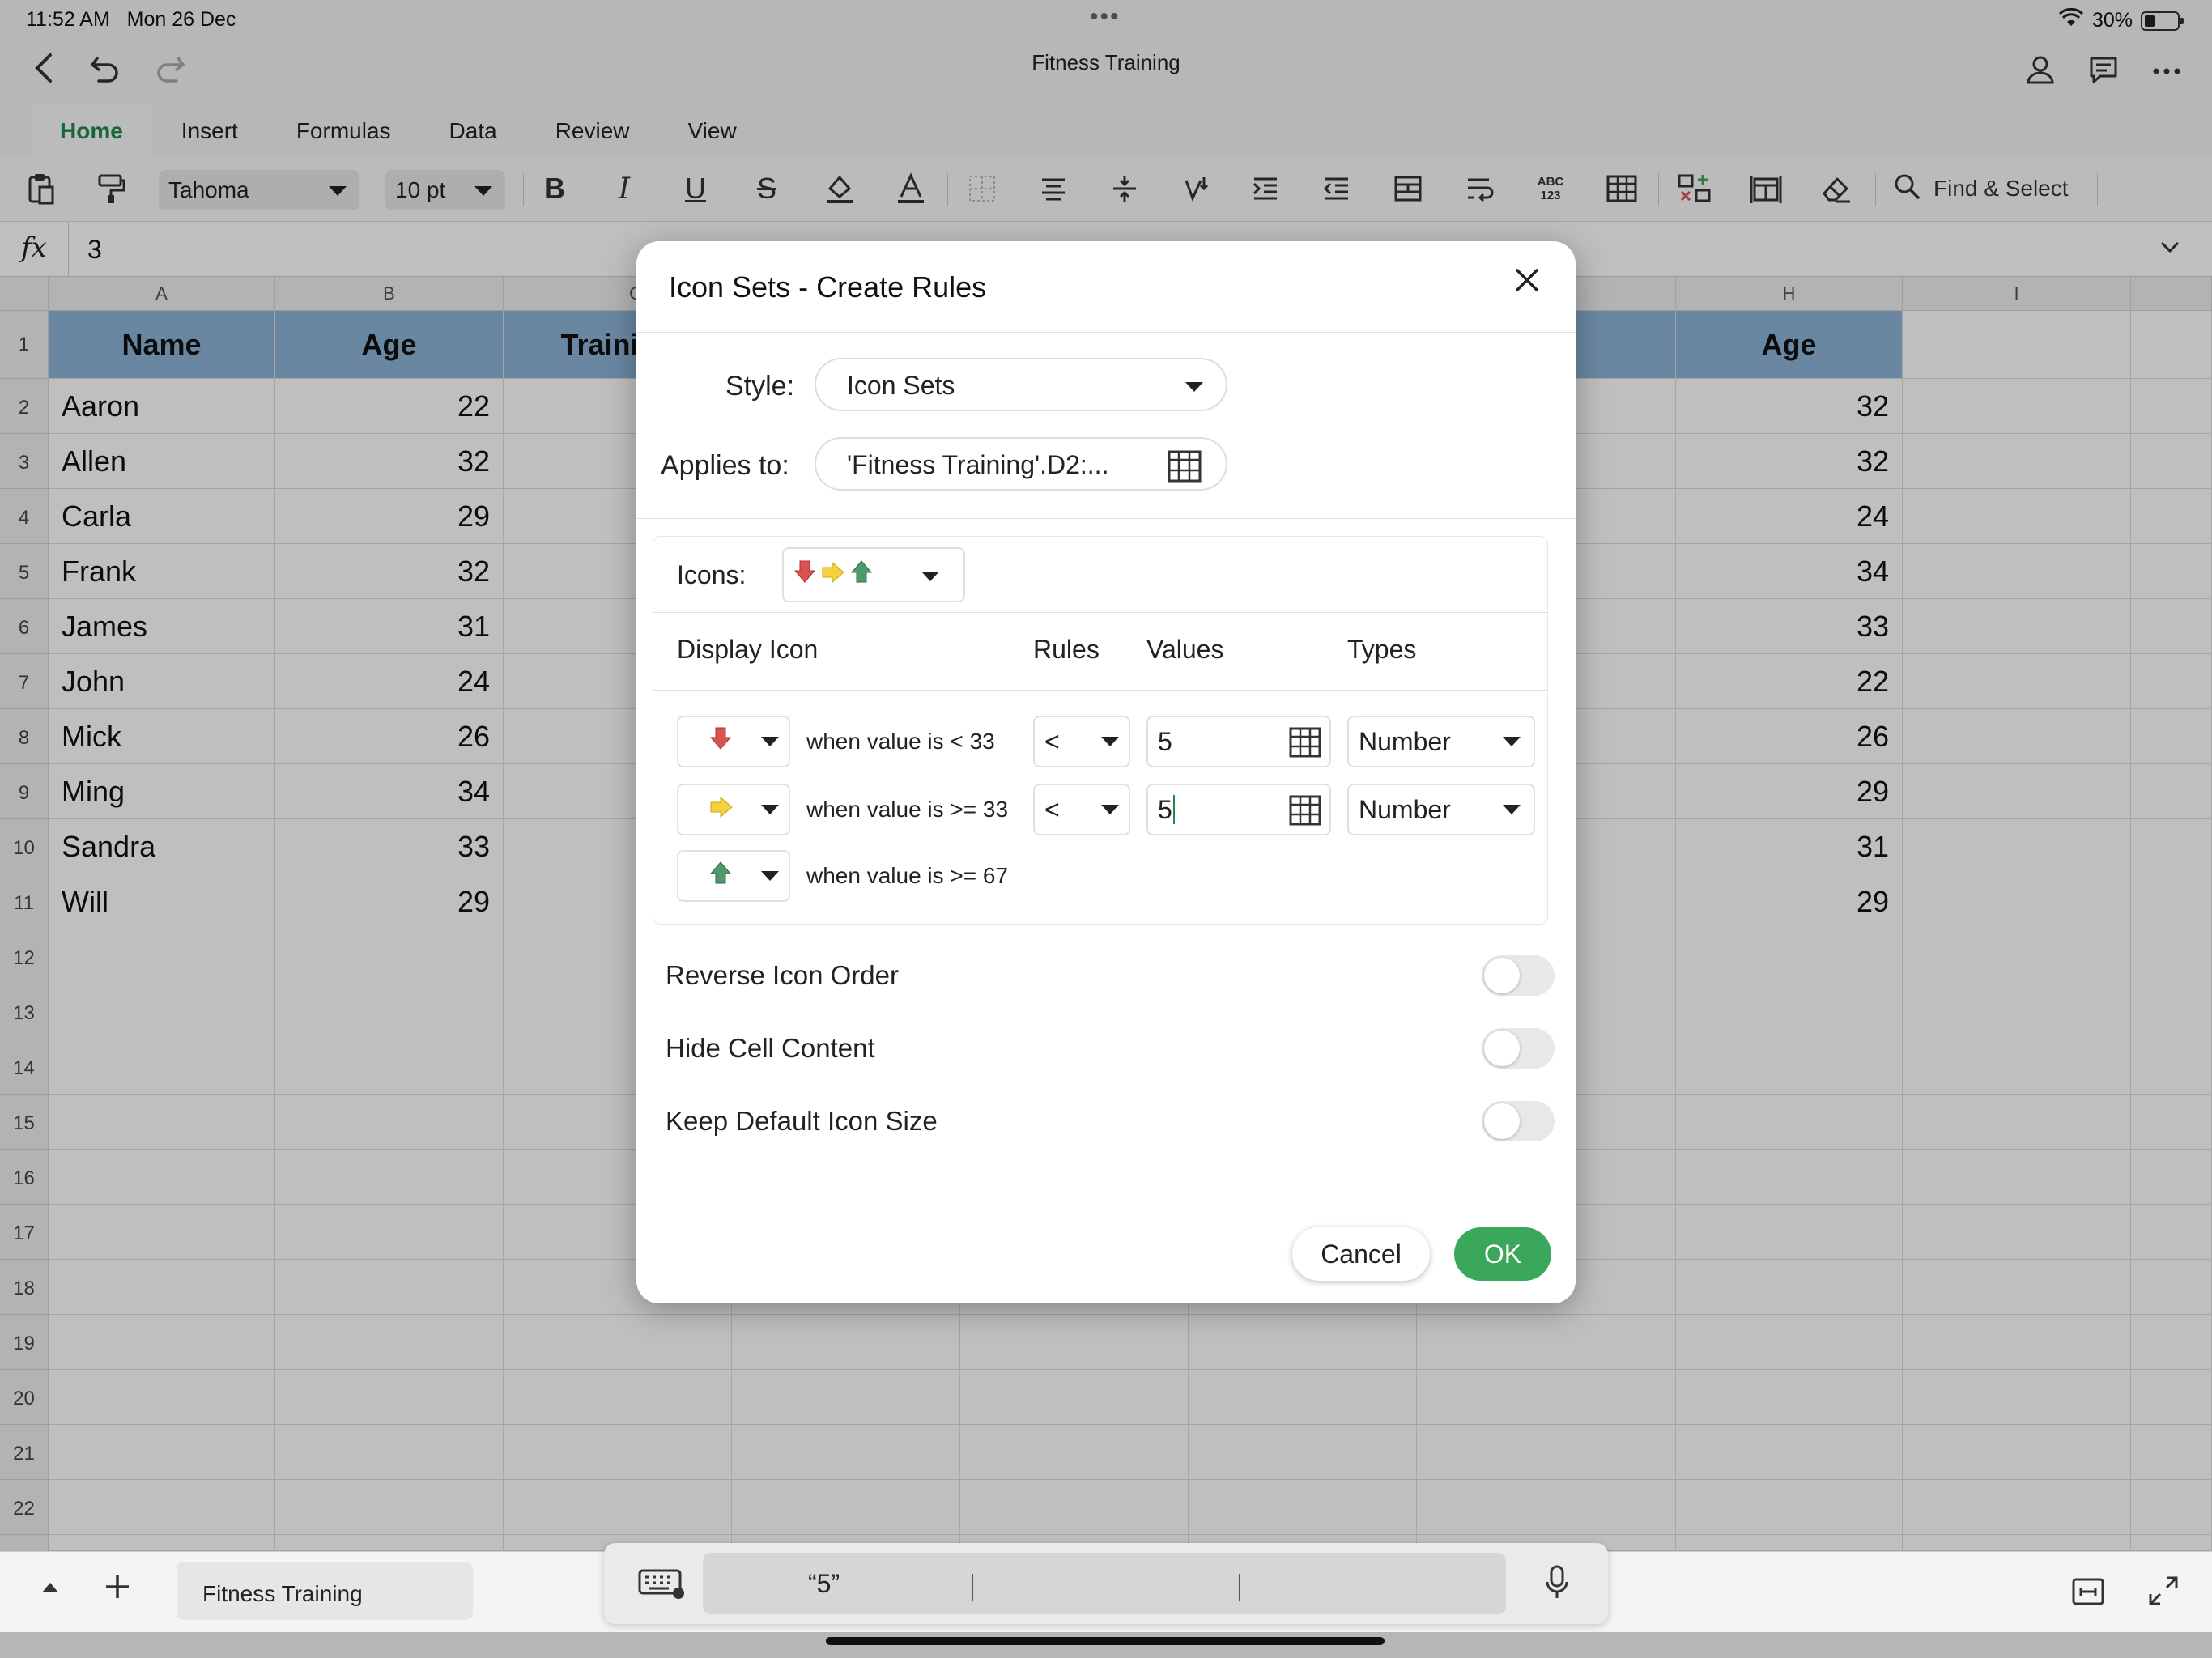  Describe the element at coordinates (2164, 1593) in the screenshot. I see `fullscreen-icon` at that location.